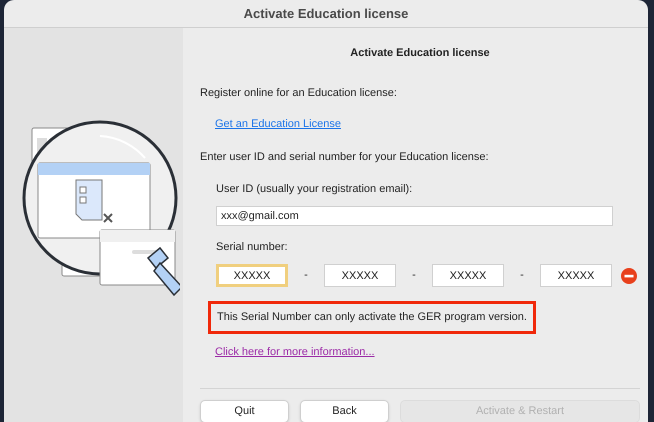 This screenshot has height=422, width=654. Describe the element at coordinates (414, 216) in the screenshot. I see `user-id-field: xxx@gmail.com` at that location.